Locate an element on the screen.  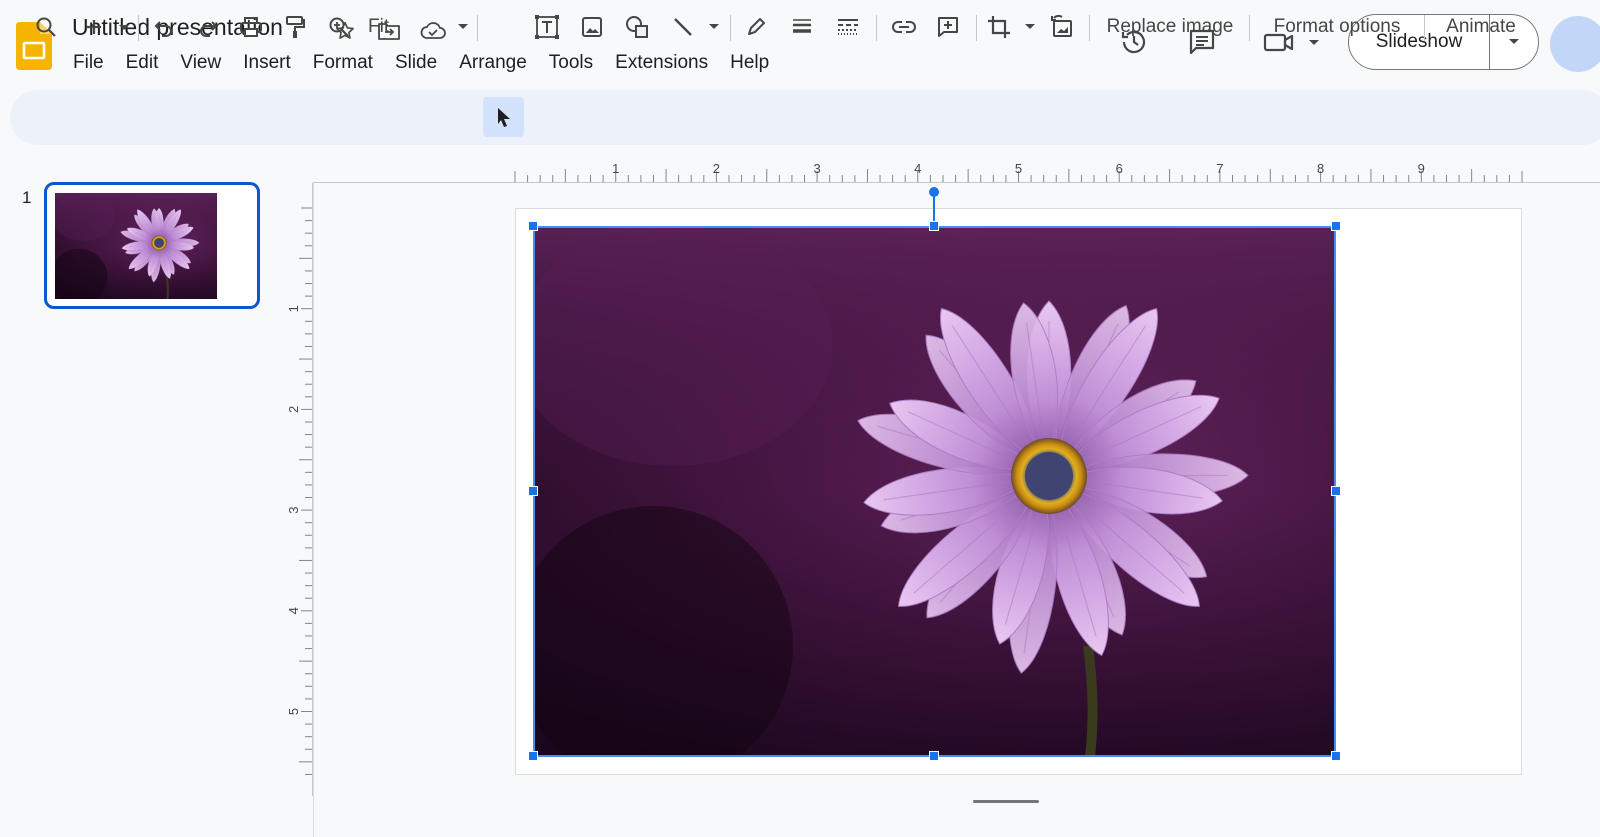
menu-format: Format is located at coordinates (343, 63).